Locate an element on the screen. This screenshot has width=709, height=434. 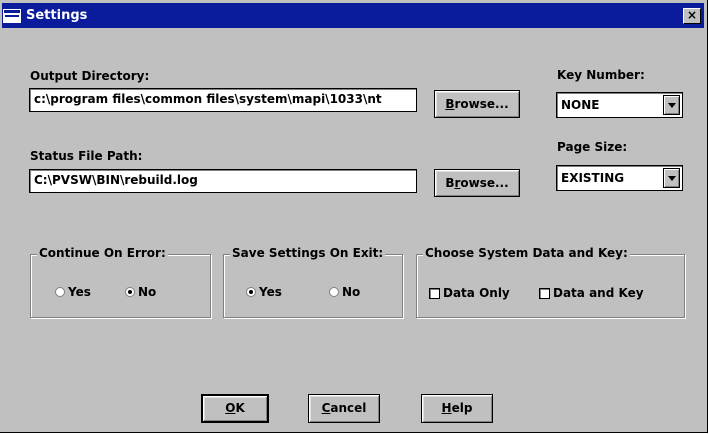
continue-on-error-yes-option: Yes is located at coordinates (73, 292).